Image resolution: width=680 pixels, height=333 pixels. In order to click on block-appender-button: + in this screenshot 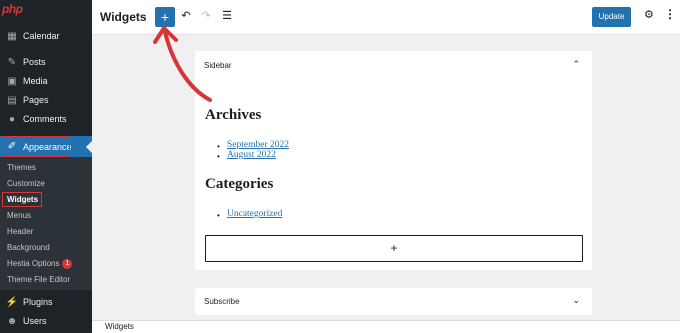, I will do `click(394, 248)`.